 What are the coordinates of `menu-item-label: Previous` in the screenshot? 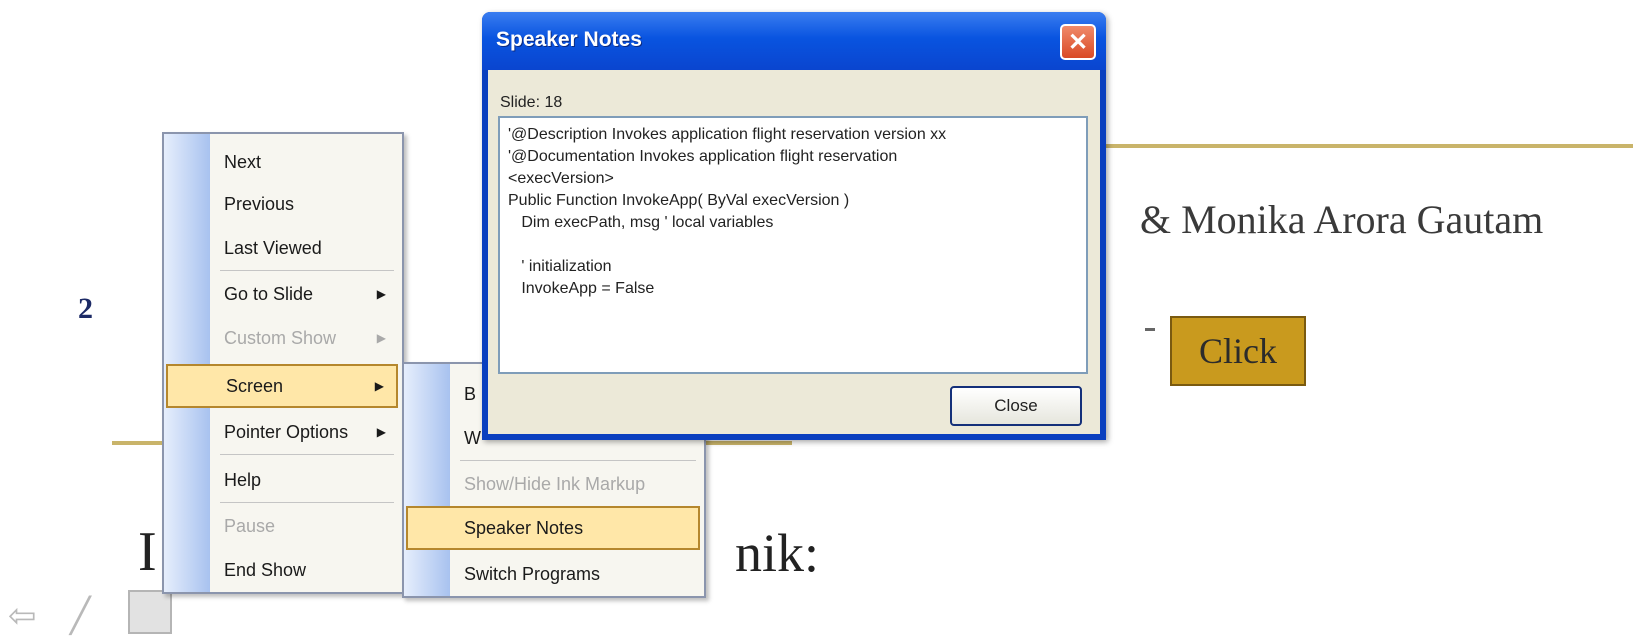 It's located at (259, 203).